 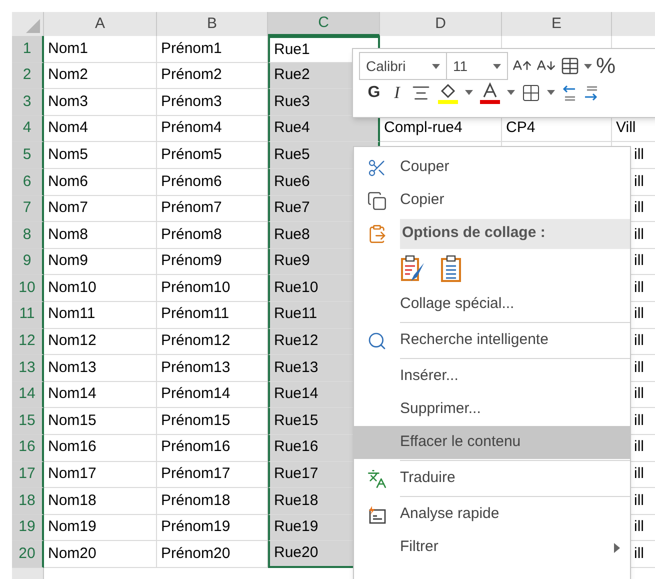 I want to click on triangle-icon, so click(x=33, y=26).